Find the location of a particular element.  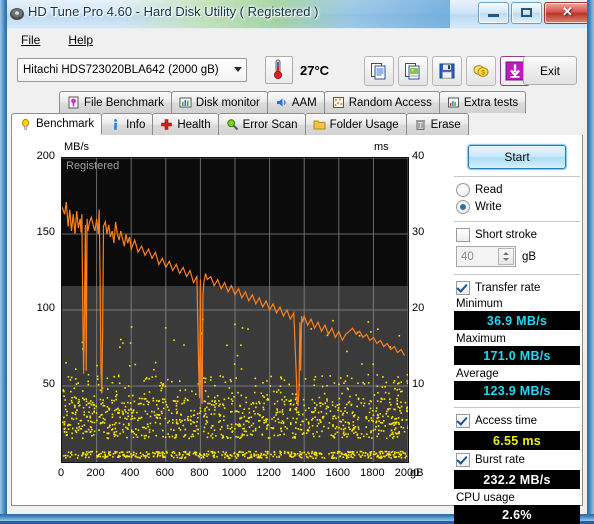

transfer-rate-checkbox is located at coordinates (463, 288).